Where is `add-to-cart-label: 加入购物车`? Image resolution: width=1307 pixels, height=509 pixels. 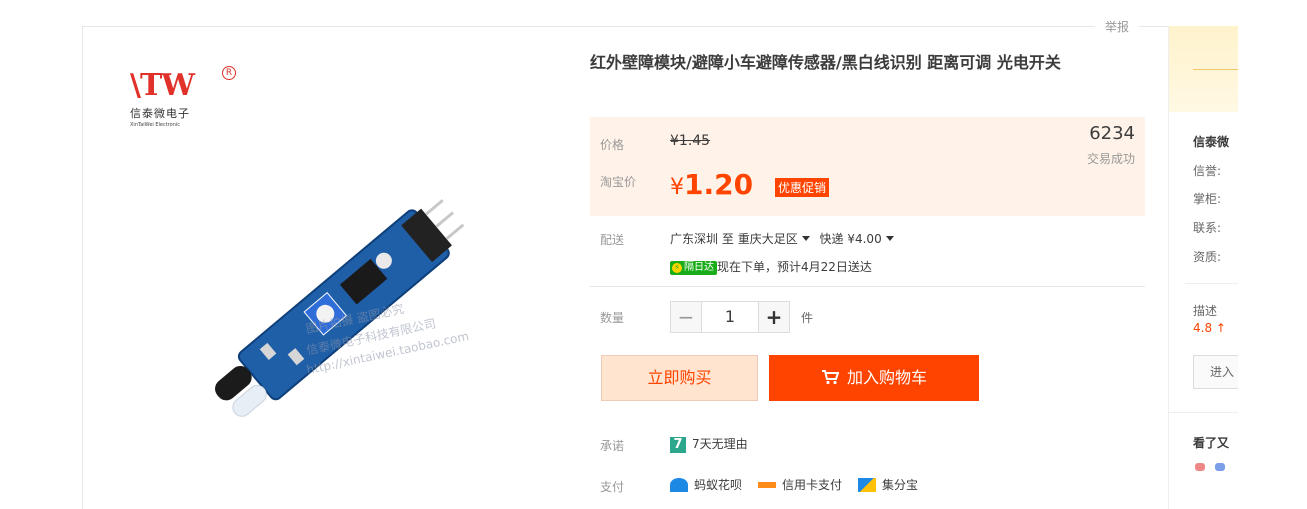 add-to-cart-label: 加入购物车 is located at coordinates (886, 377).